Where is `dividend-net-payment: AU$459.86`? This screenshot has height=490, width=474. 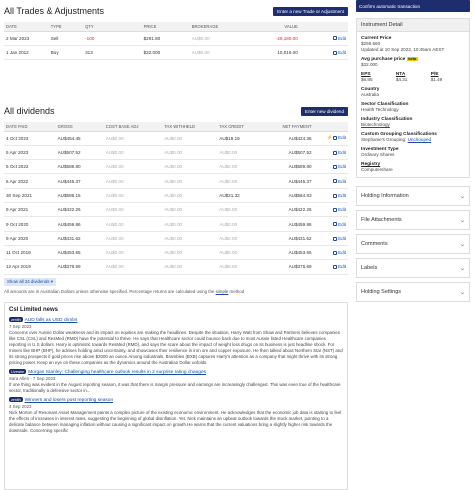
dividend-net-payment: AU$459.86 is located at coordinates (291, 224).